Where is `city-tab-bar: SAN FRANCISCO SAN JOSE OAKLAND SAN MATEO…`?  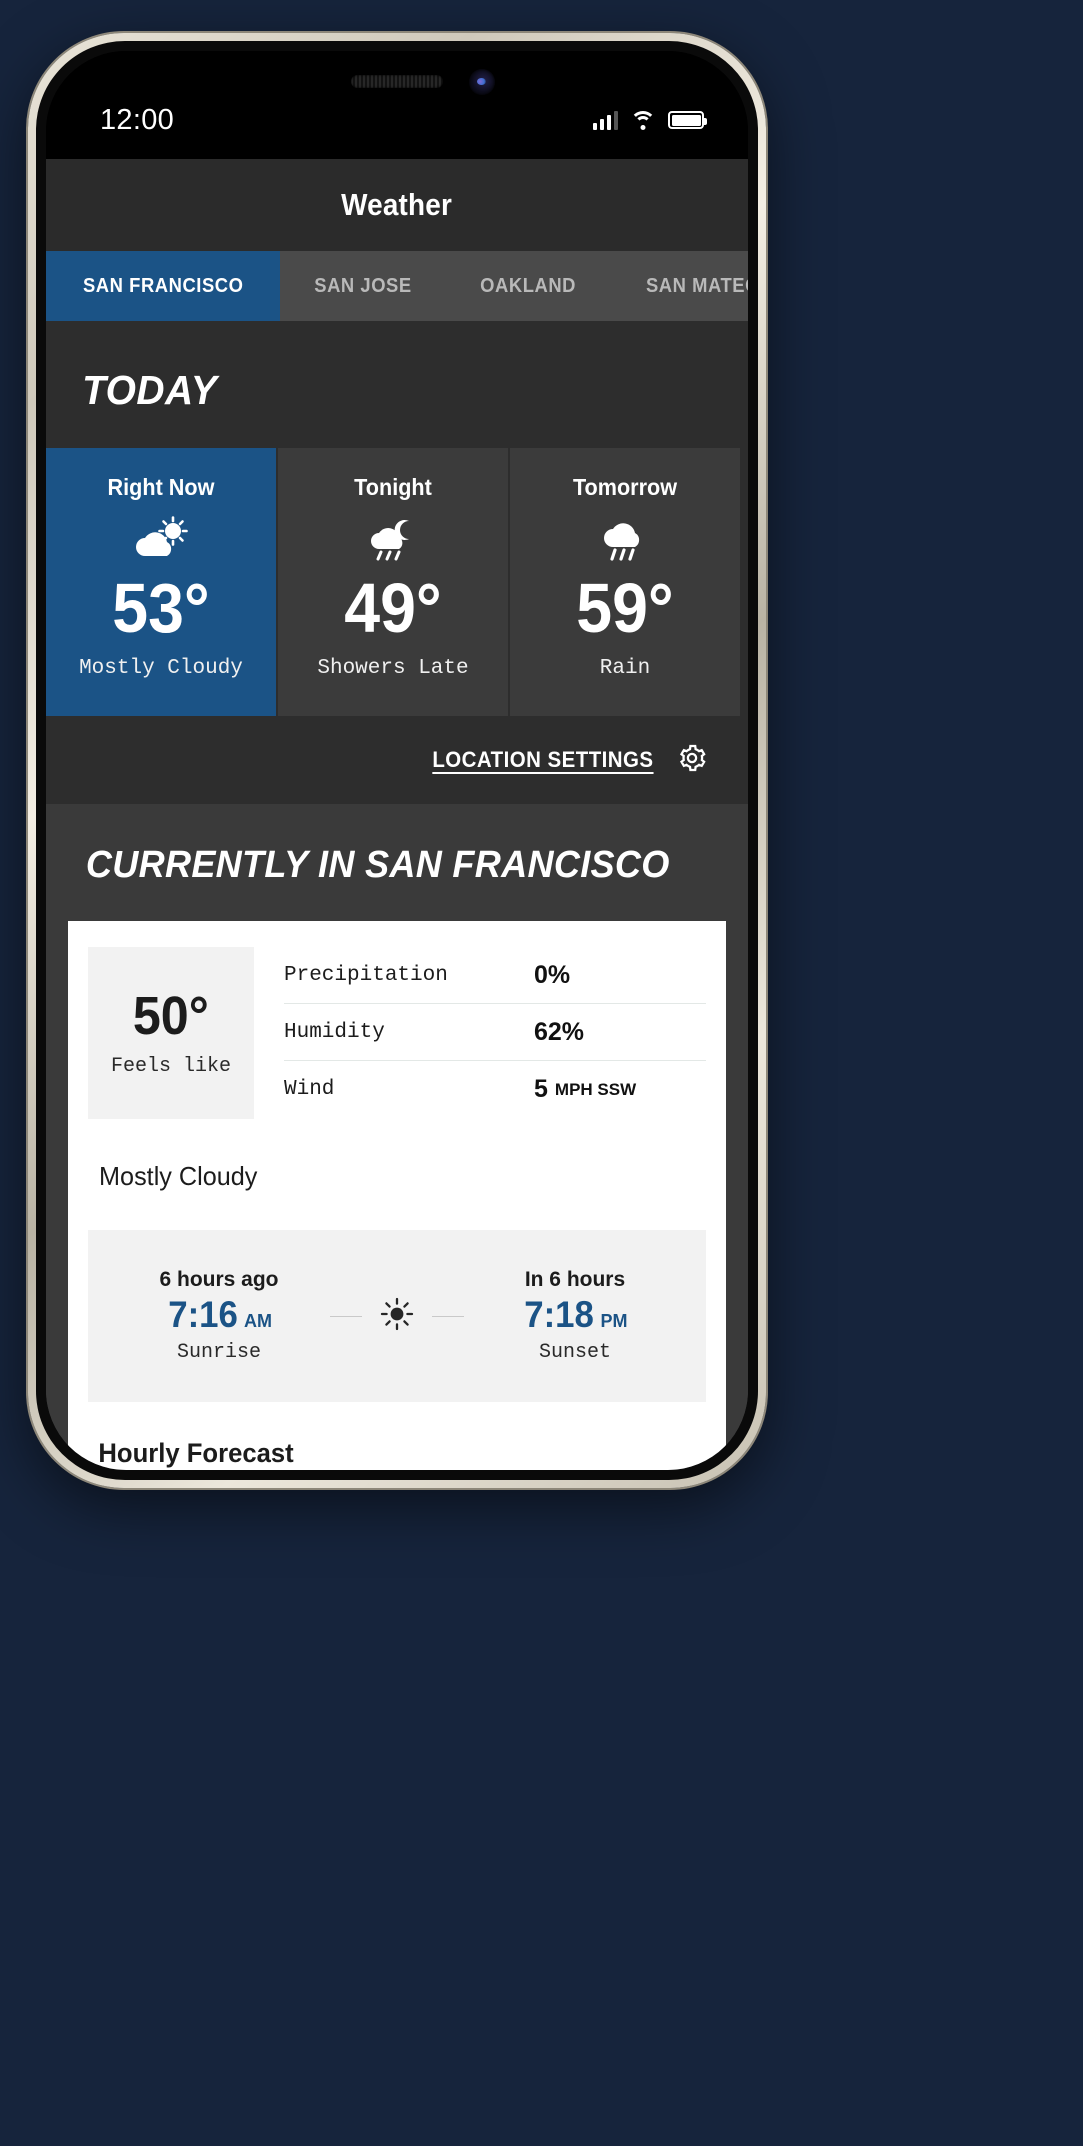
city-tab-bar: SAN FRANCISCO SAN JOSE OAKLAND SAN MATEO… is located at coordinates (397, 286).